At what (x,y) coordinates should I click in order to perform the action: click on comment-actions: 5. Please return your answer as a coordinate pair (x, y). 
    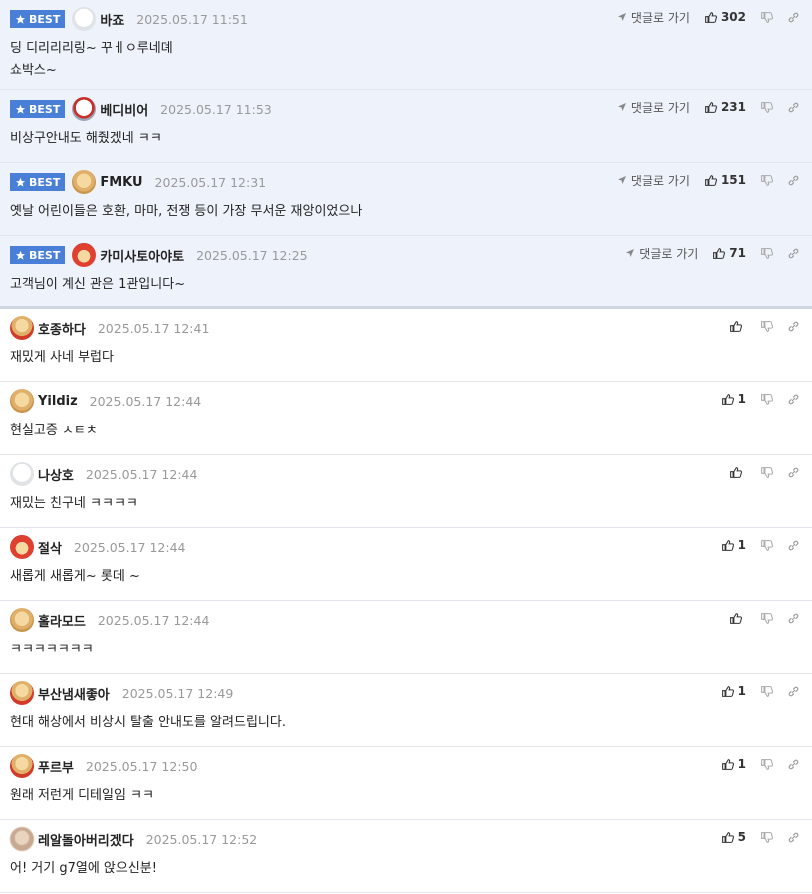
    Looking at the image, I should click on (760, 837).